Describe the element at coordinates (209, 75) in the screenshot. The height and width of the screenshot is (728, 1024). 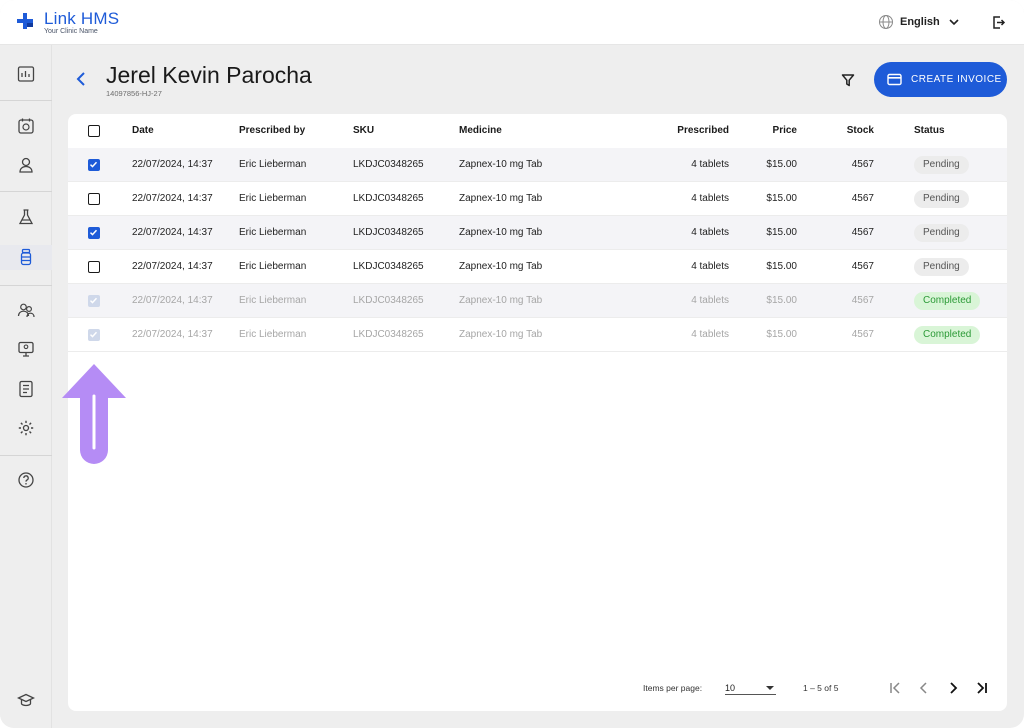
I see `page-title: Jerel Kevin Parocha` at that location.